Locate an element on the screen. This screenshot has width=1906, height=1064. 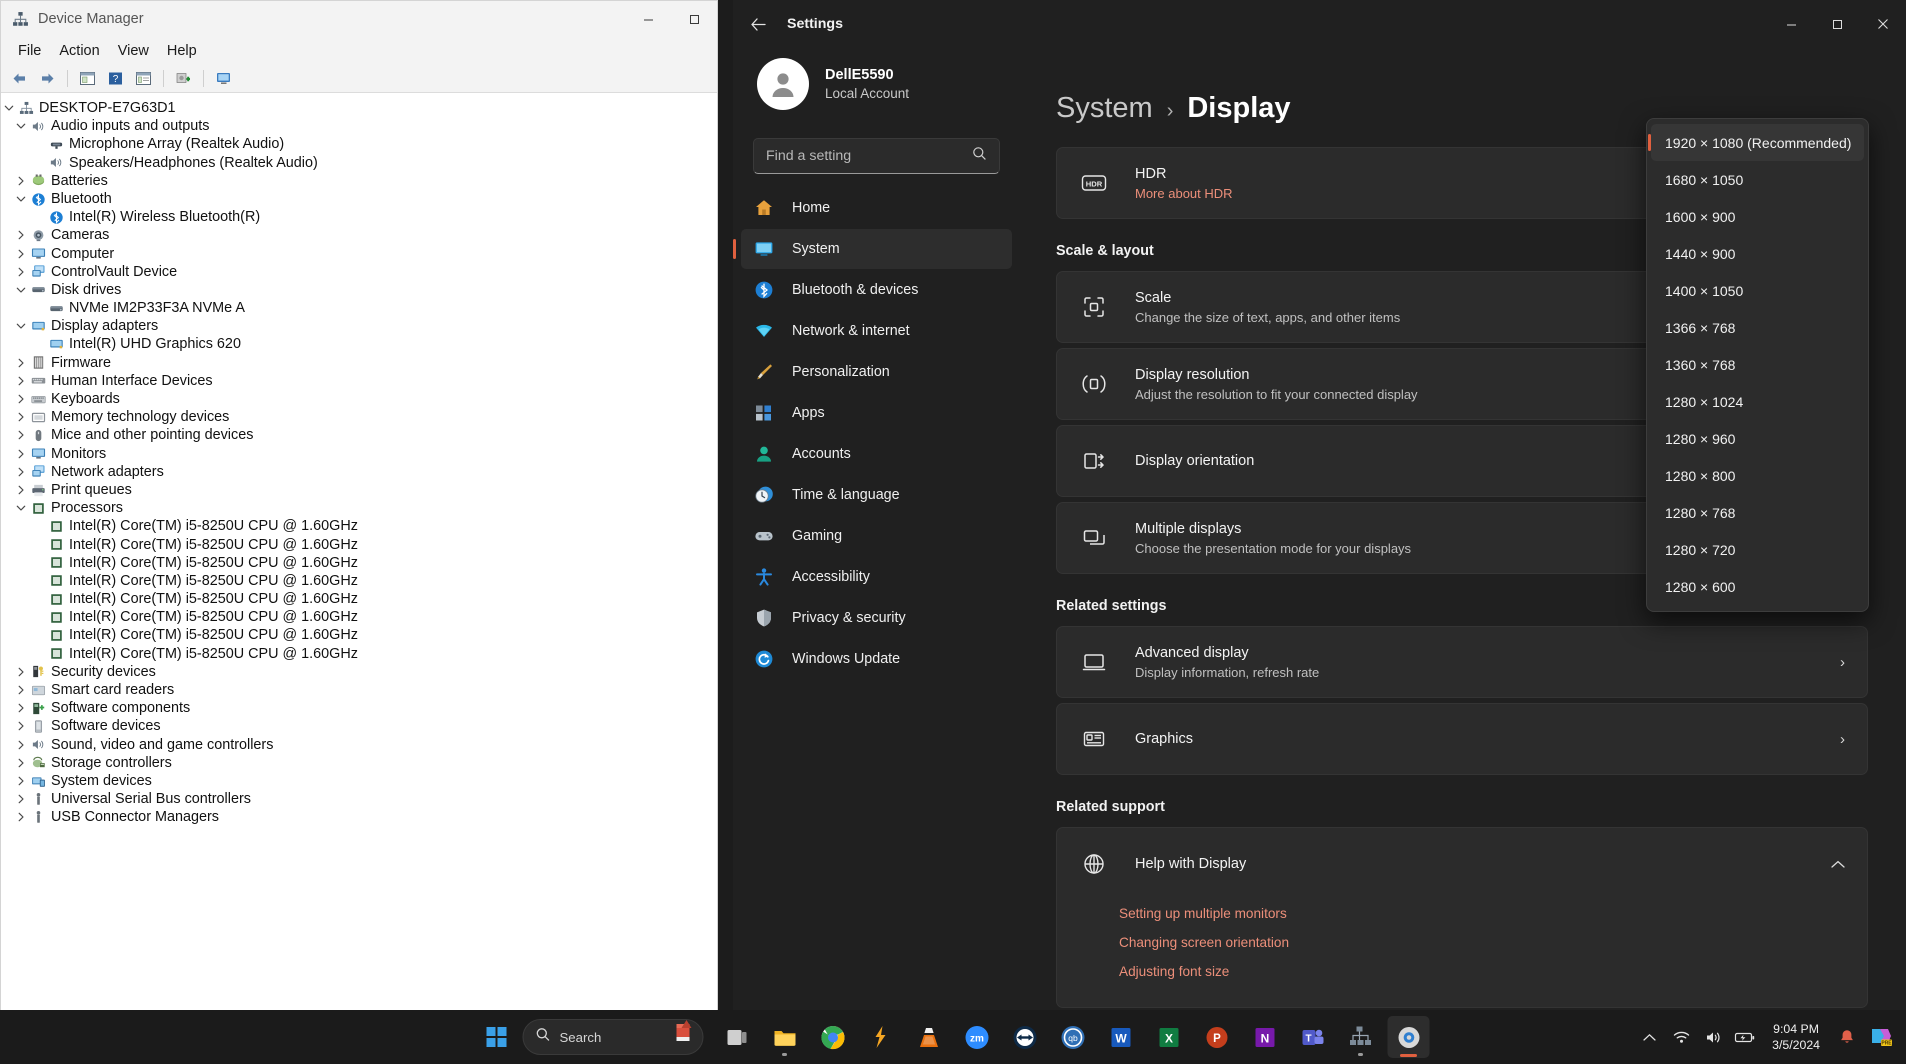
search-input is located at coordinates (869, 156).